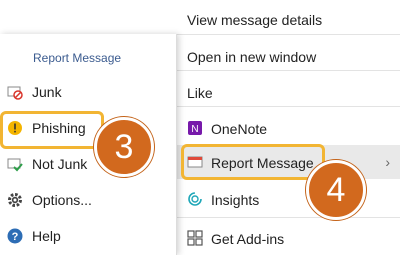  What do you see at coordinates (195, 238) in the screenshot?
I see `addins-icon` at bounding box center [195, 238].